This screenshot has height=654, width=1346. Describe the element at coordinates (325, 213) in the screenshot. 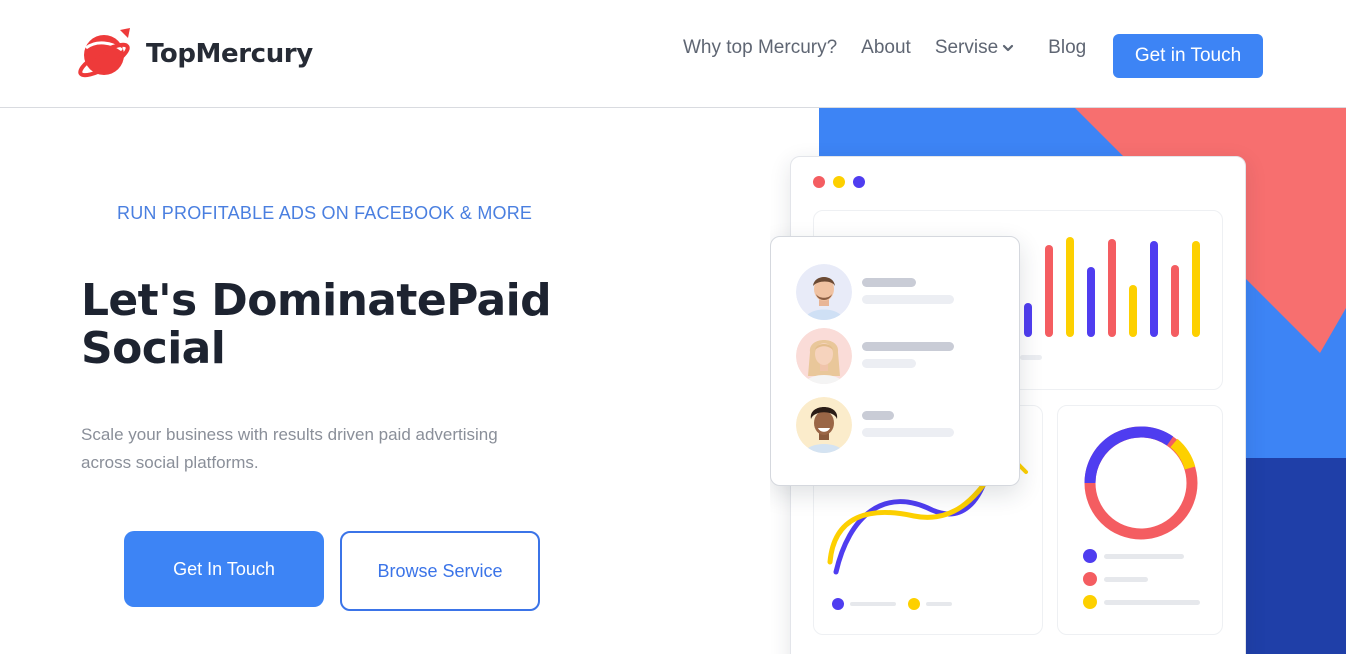

I see `hero-eyebrow: RUN PROFITABLE ADS ON FACEBOOK & MORE` at that location.